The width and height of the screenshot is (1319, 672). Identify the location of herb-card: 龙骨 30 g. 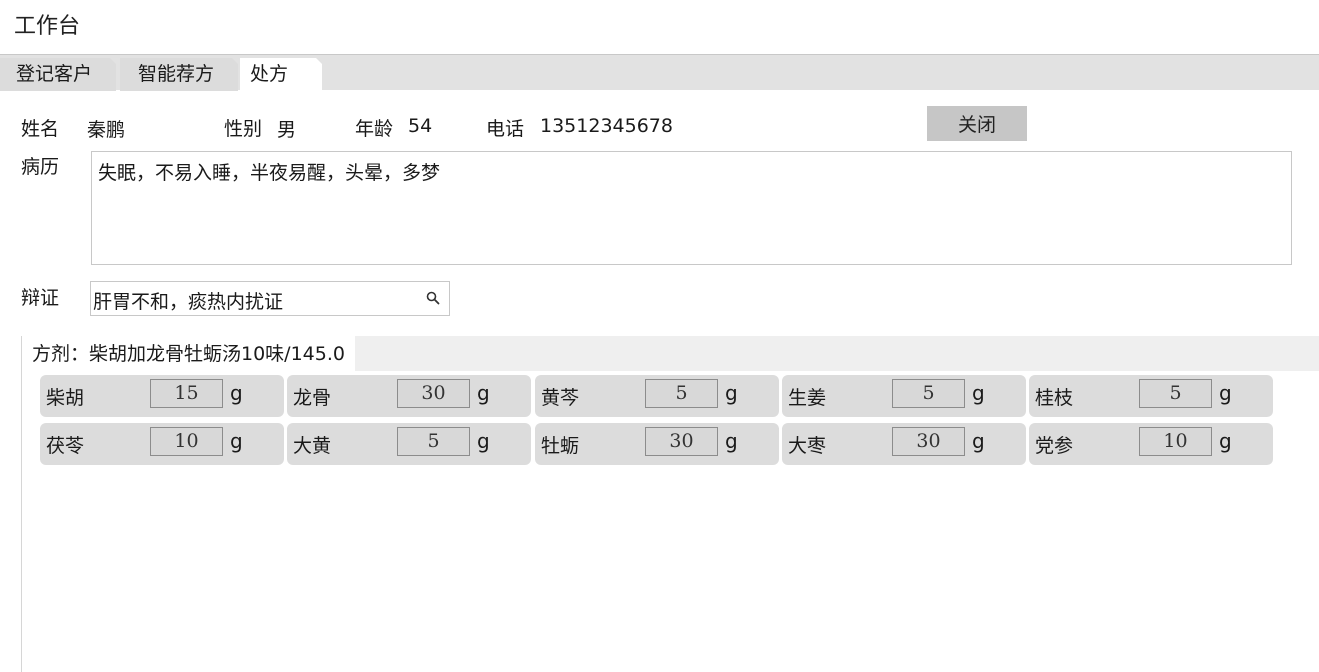
(409, 396).